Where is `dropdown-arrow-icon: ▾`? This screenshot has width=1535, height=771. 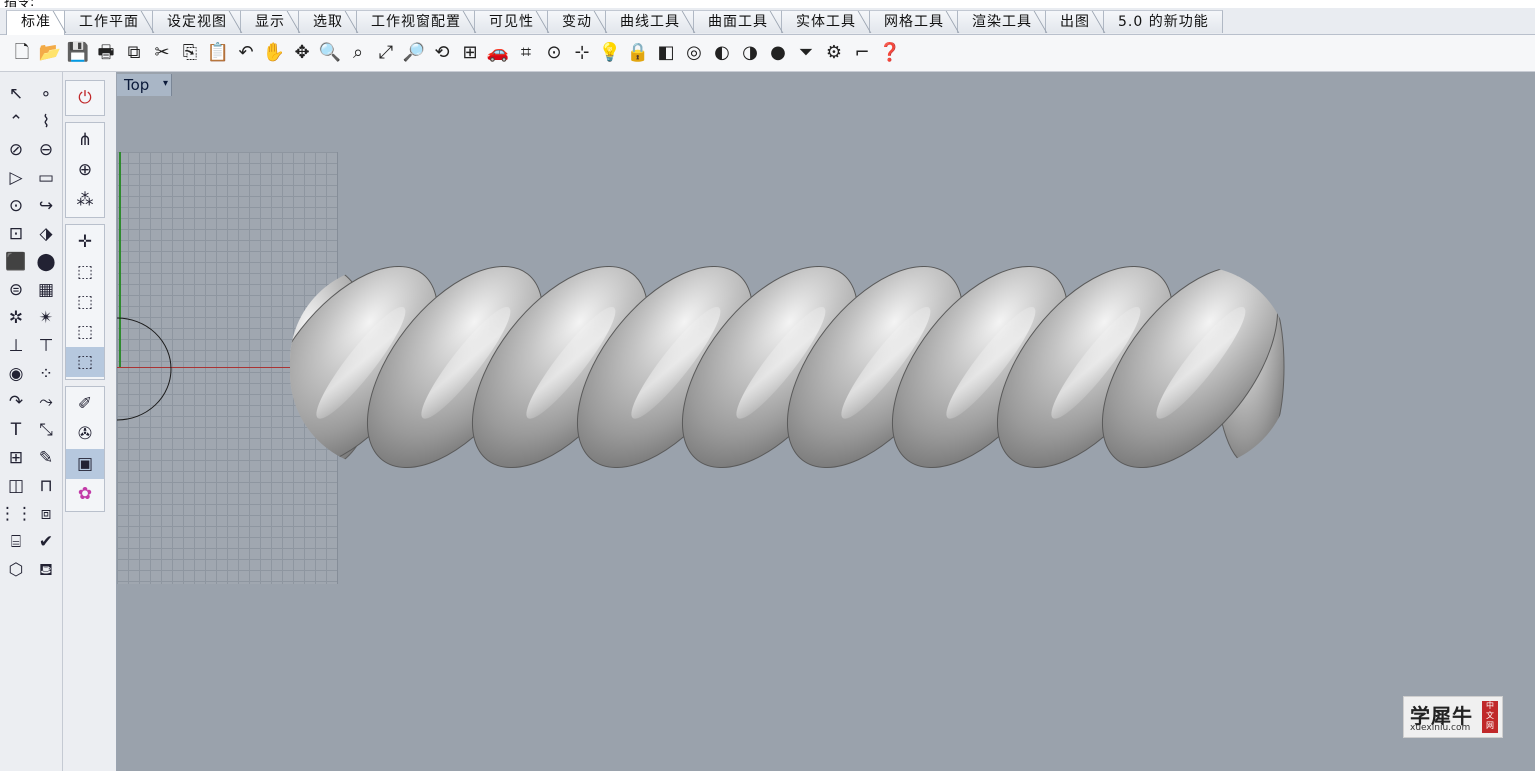 dropdown-arrow-icon: ▾ is located at coordinates (165, 83).